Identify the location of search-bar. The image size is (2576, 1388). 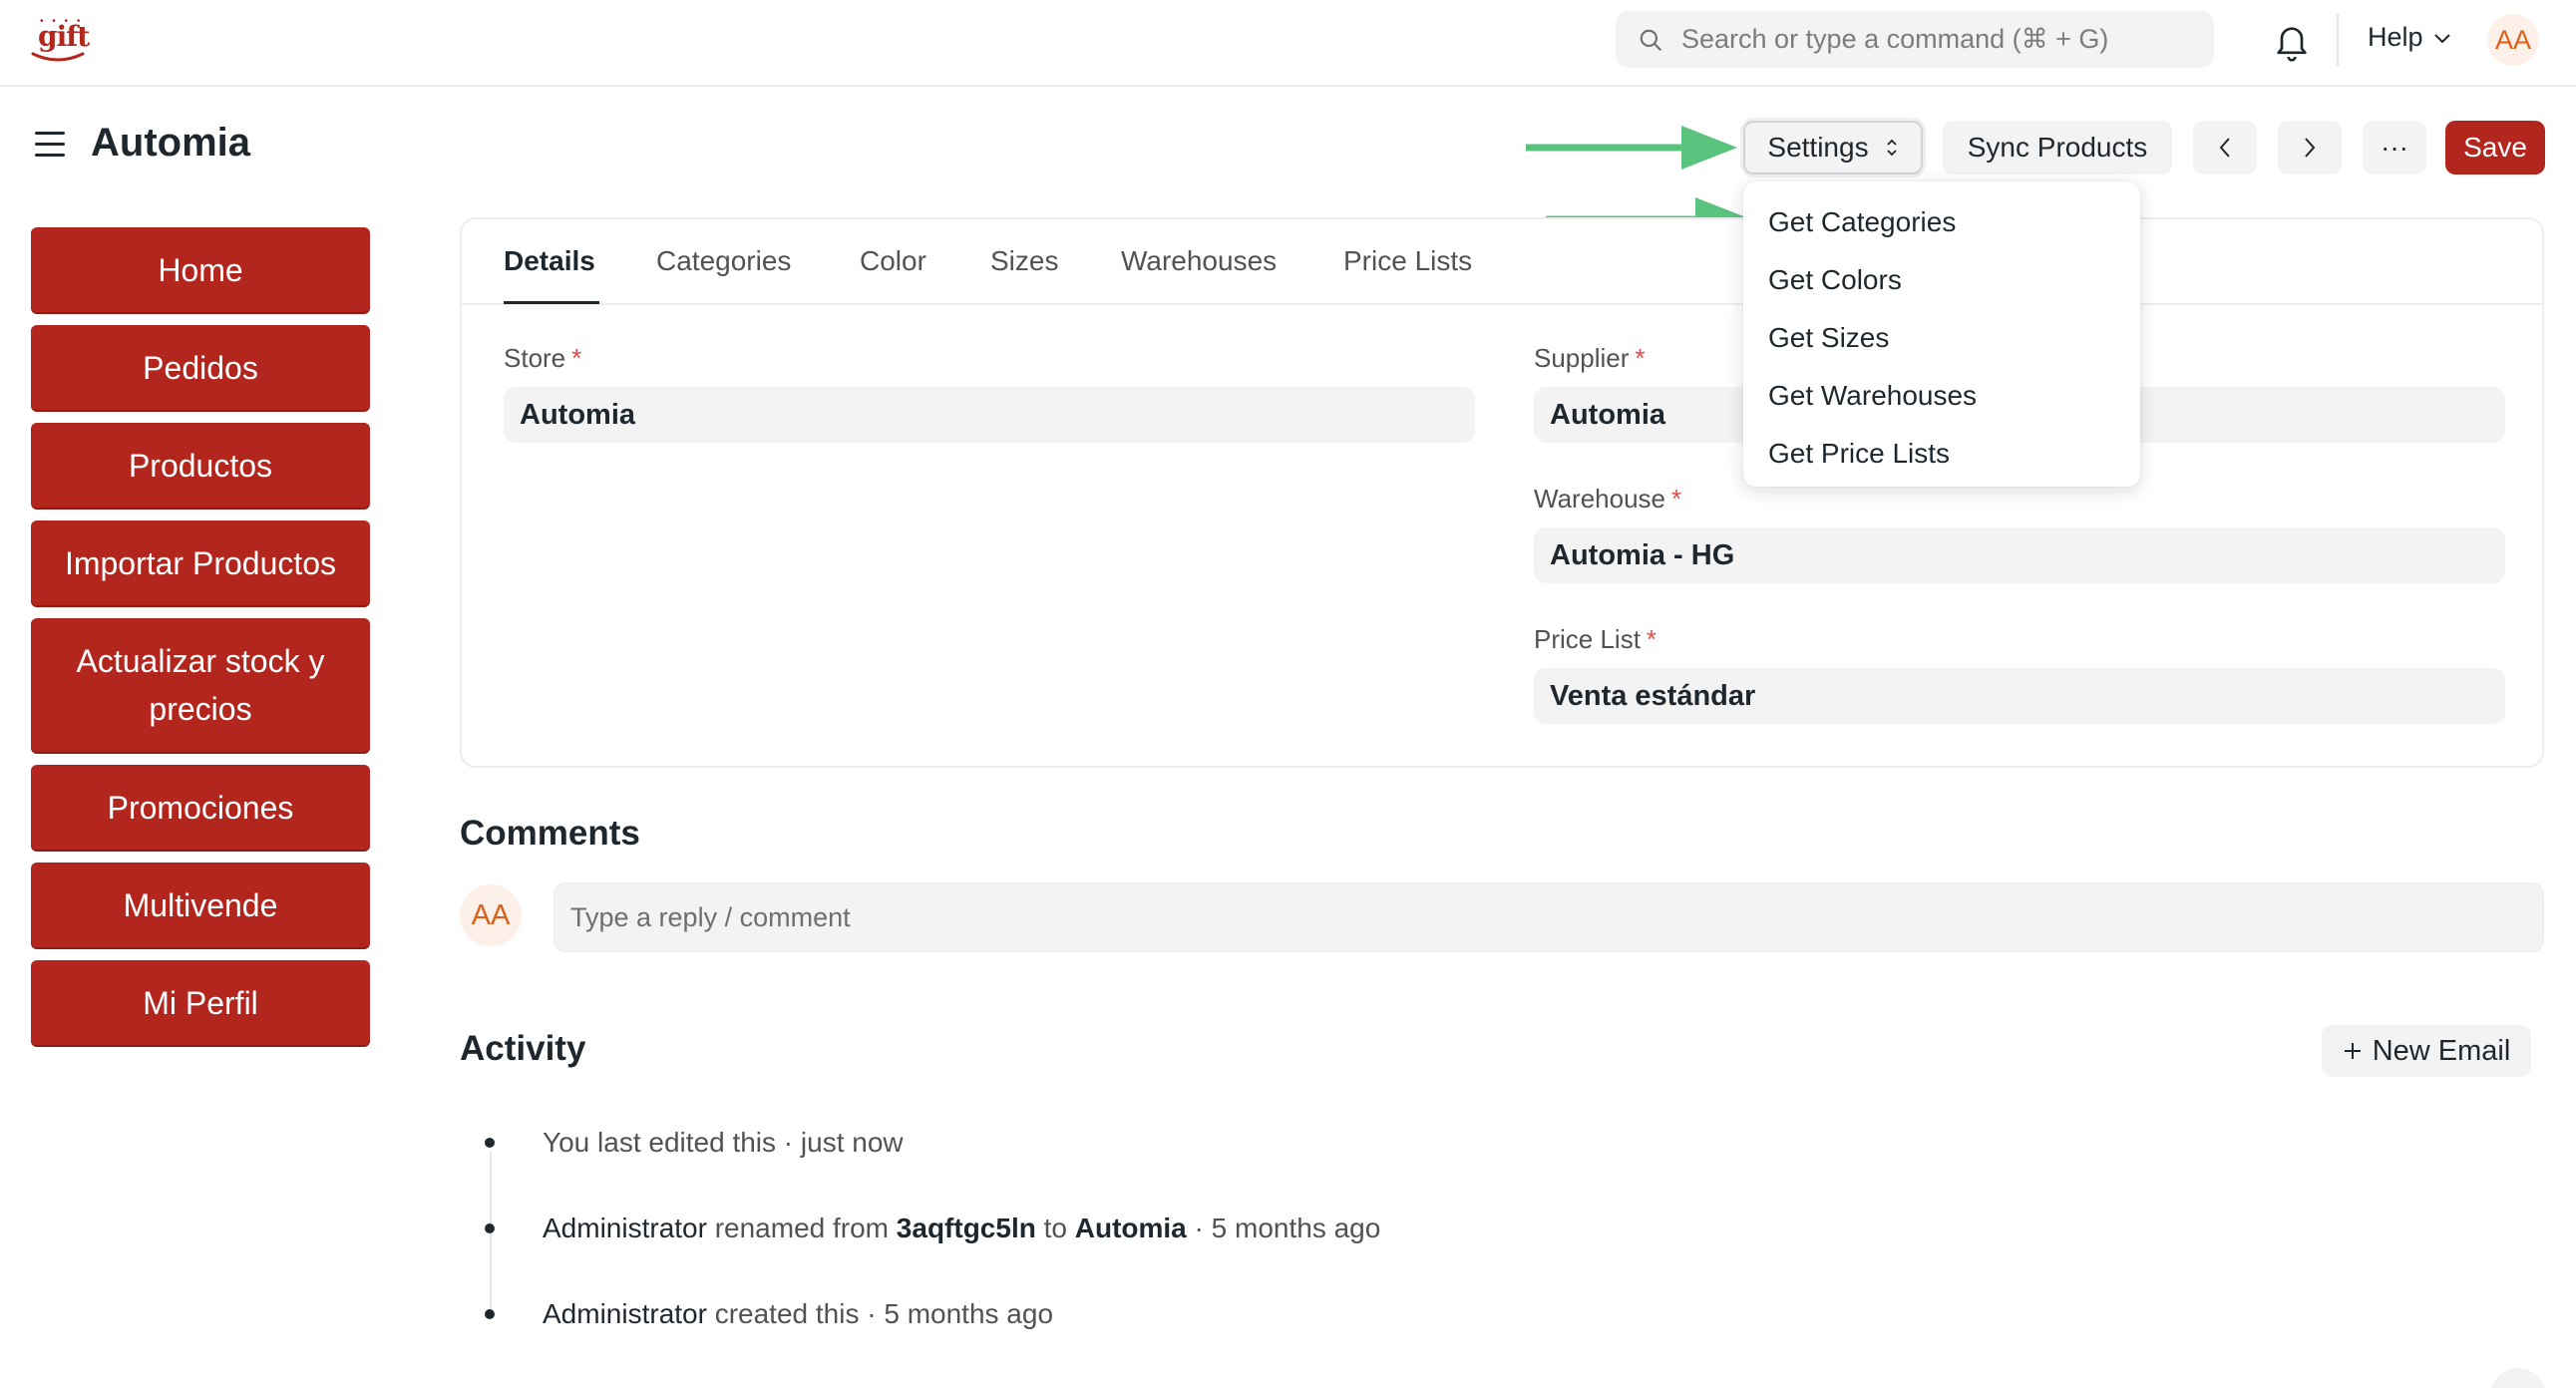
(1915, 39).